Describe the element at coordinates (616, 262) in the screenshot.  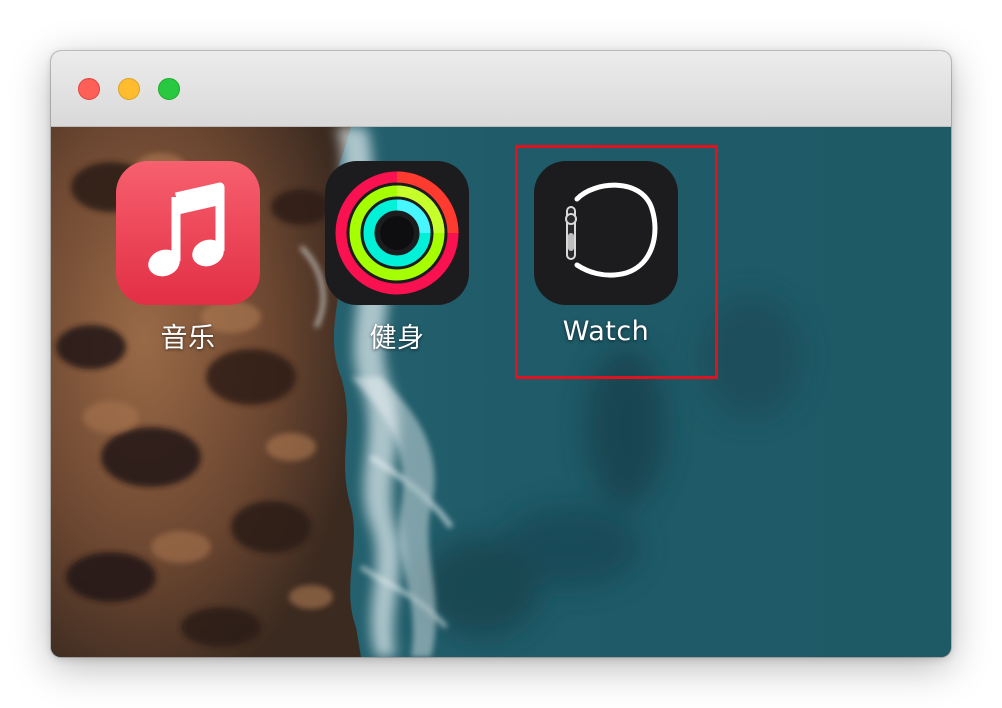
I see `highlight-box` at that location.